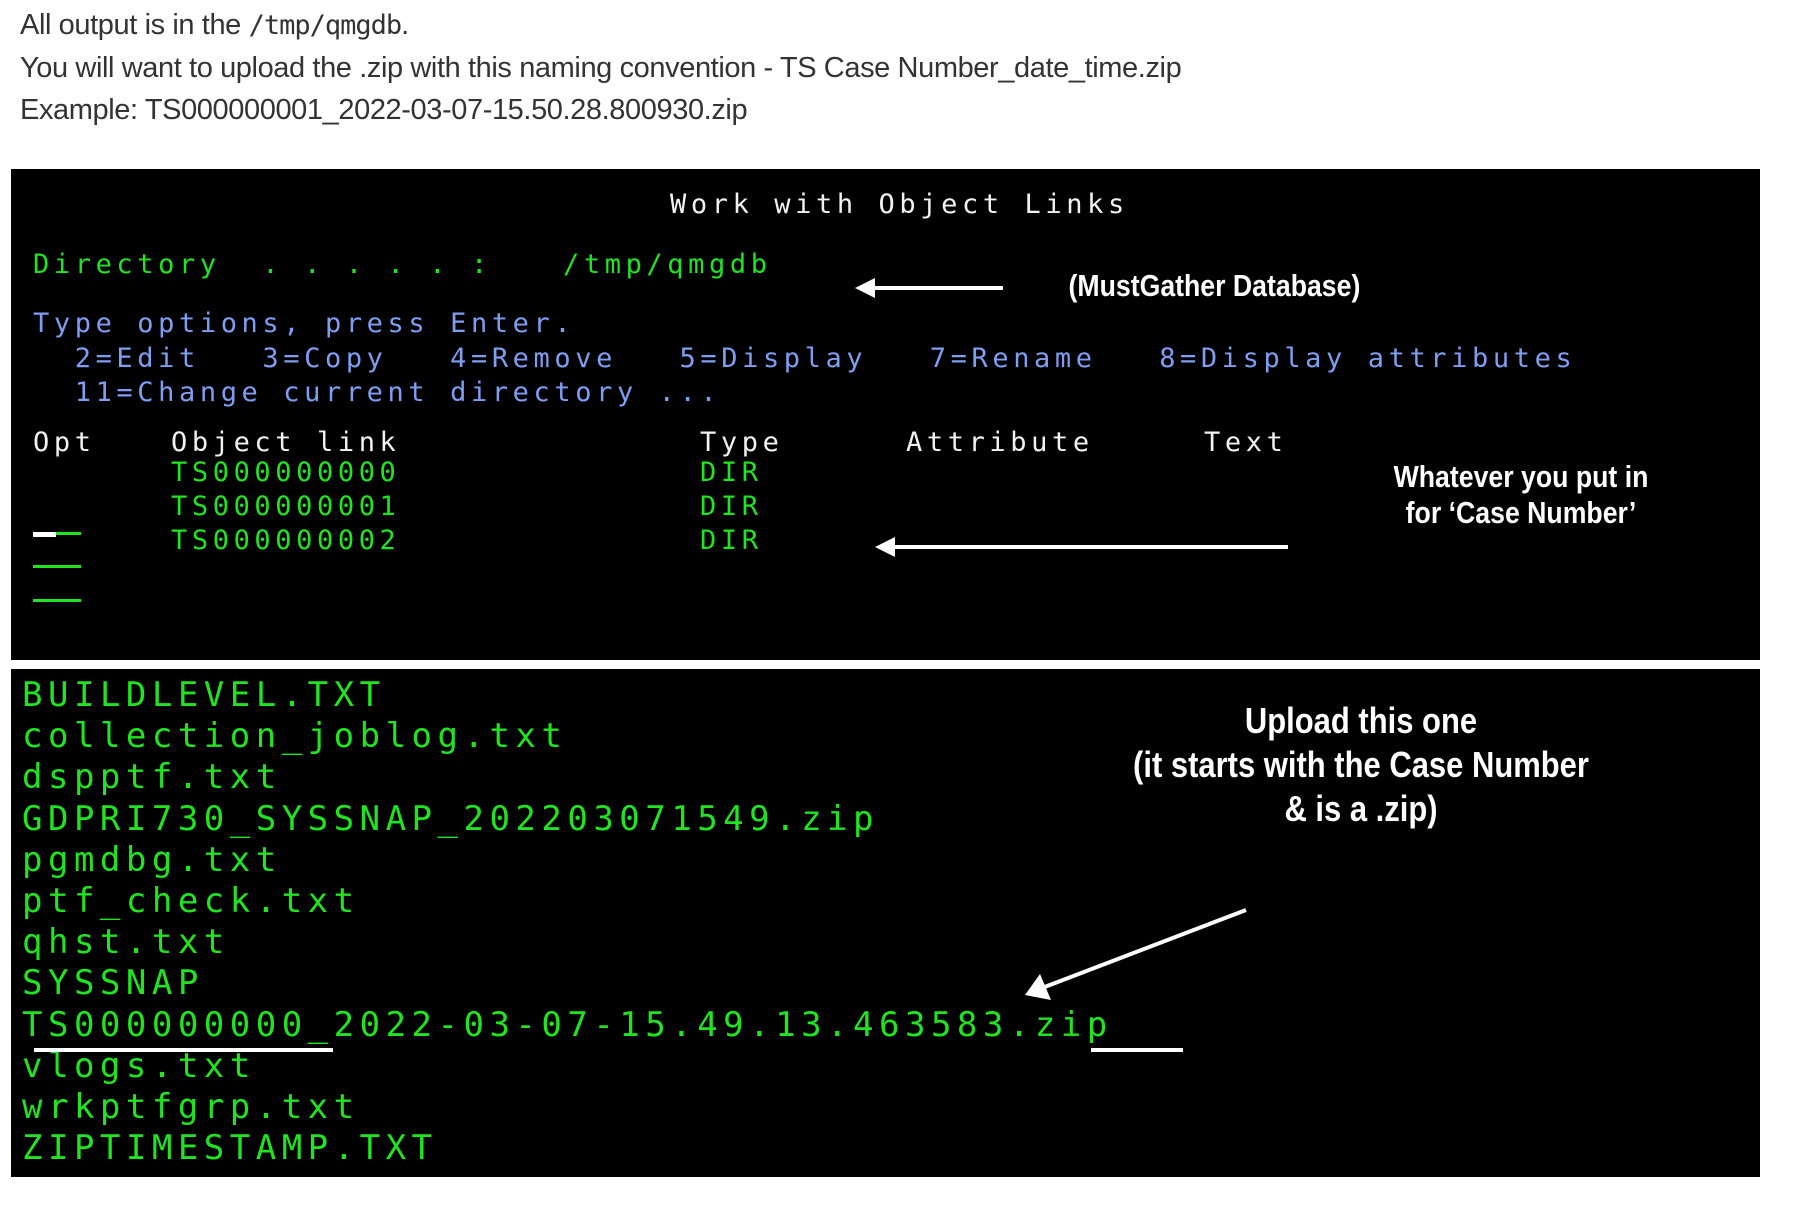 The height and width of the screenshot is (1210, 1800). What do you see at coordinates (1081, 547) in the screenshot?
I see `case-number-arrow-icon` at bounding box center [1081, 547].